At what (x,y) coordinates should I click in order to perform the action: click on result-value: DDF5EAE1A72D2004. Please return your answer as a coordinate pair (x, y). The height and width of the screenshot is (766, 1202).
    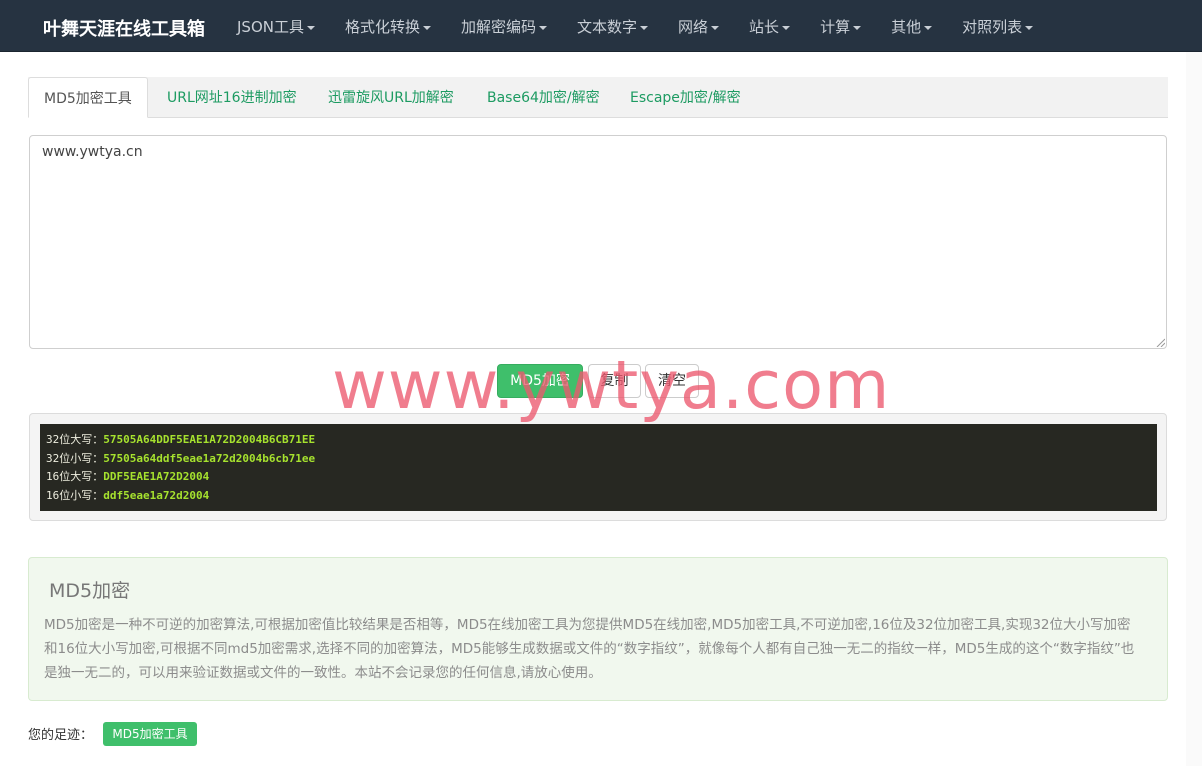
    Looking at the image, I should click on (156, 476).